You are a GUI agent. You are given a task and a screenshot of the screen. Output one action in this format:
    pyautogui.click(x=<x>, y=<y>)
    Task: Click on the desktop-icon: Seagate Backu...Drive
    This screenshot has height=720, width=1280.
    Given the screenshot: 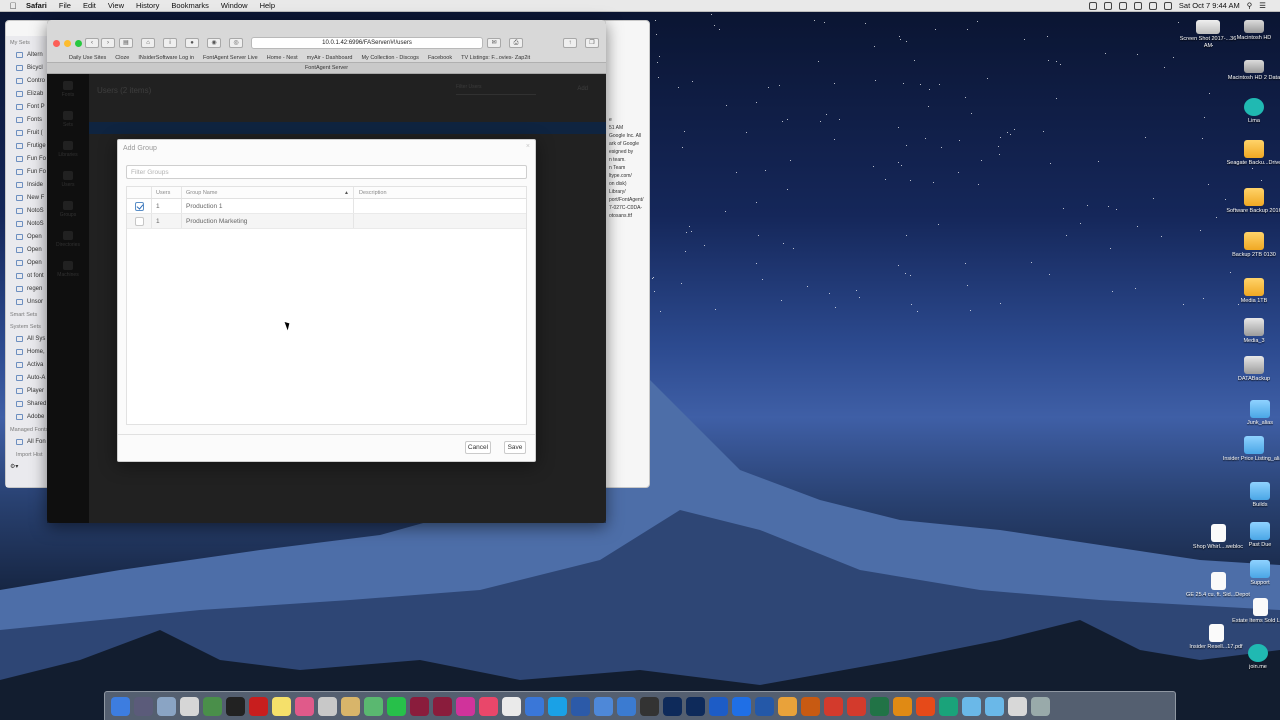 What is the action you would take?
    pyautogui.click(x=1251, y=153)
    